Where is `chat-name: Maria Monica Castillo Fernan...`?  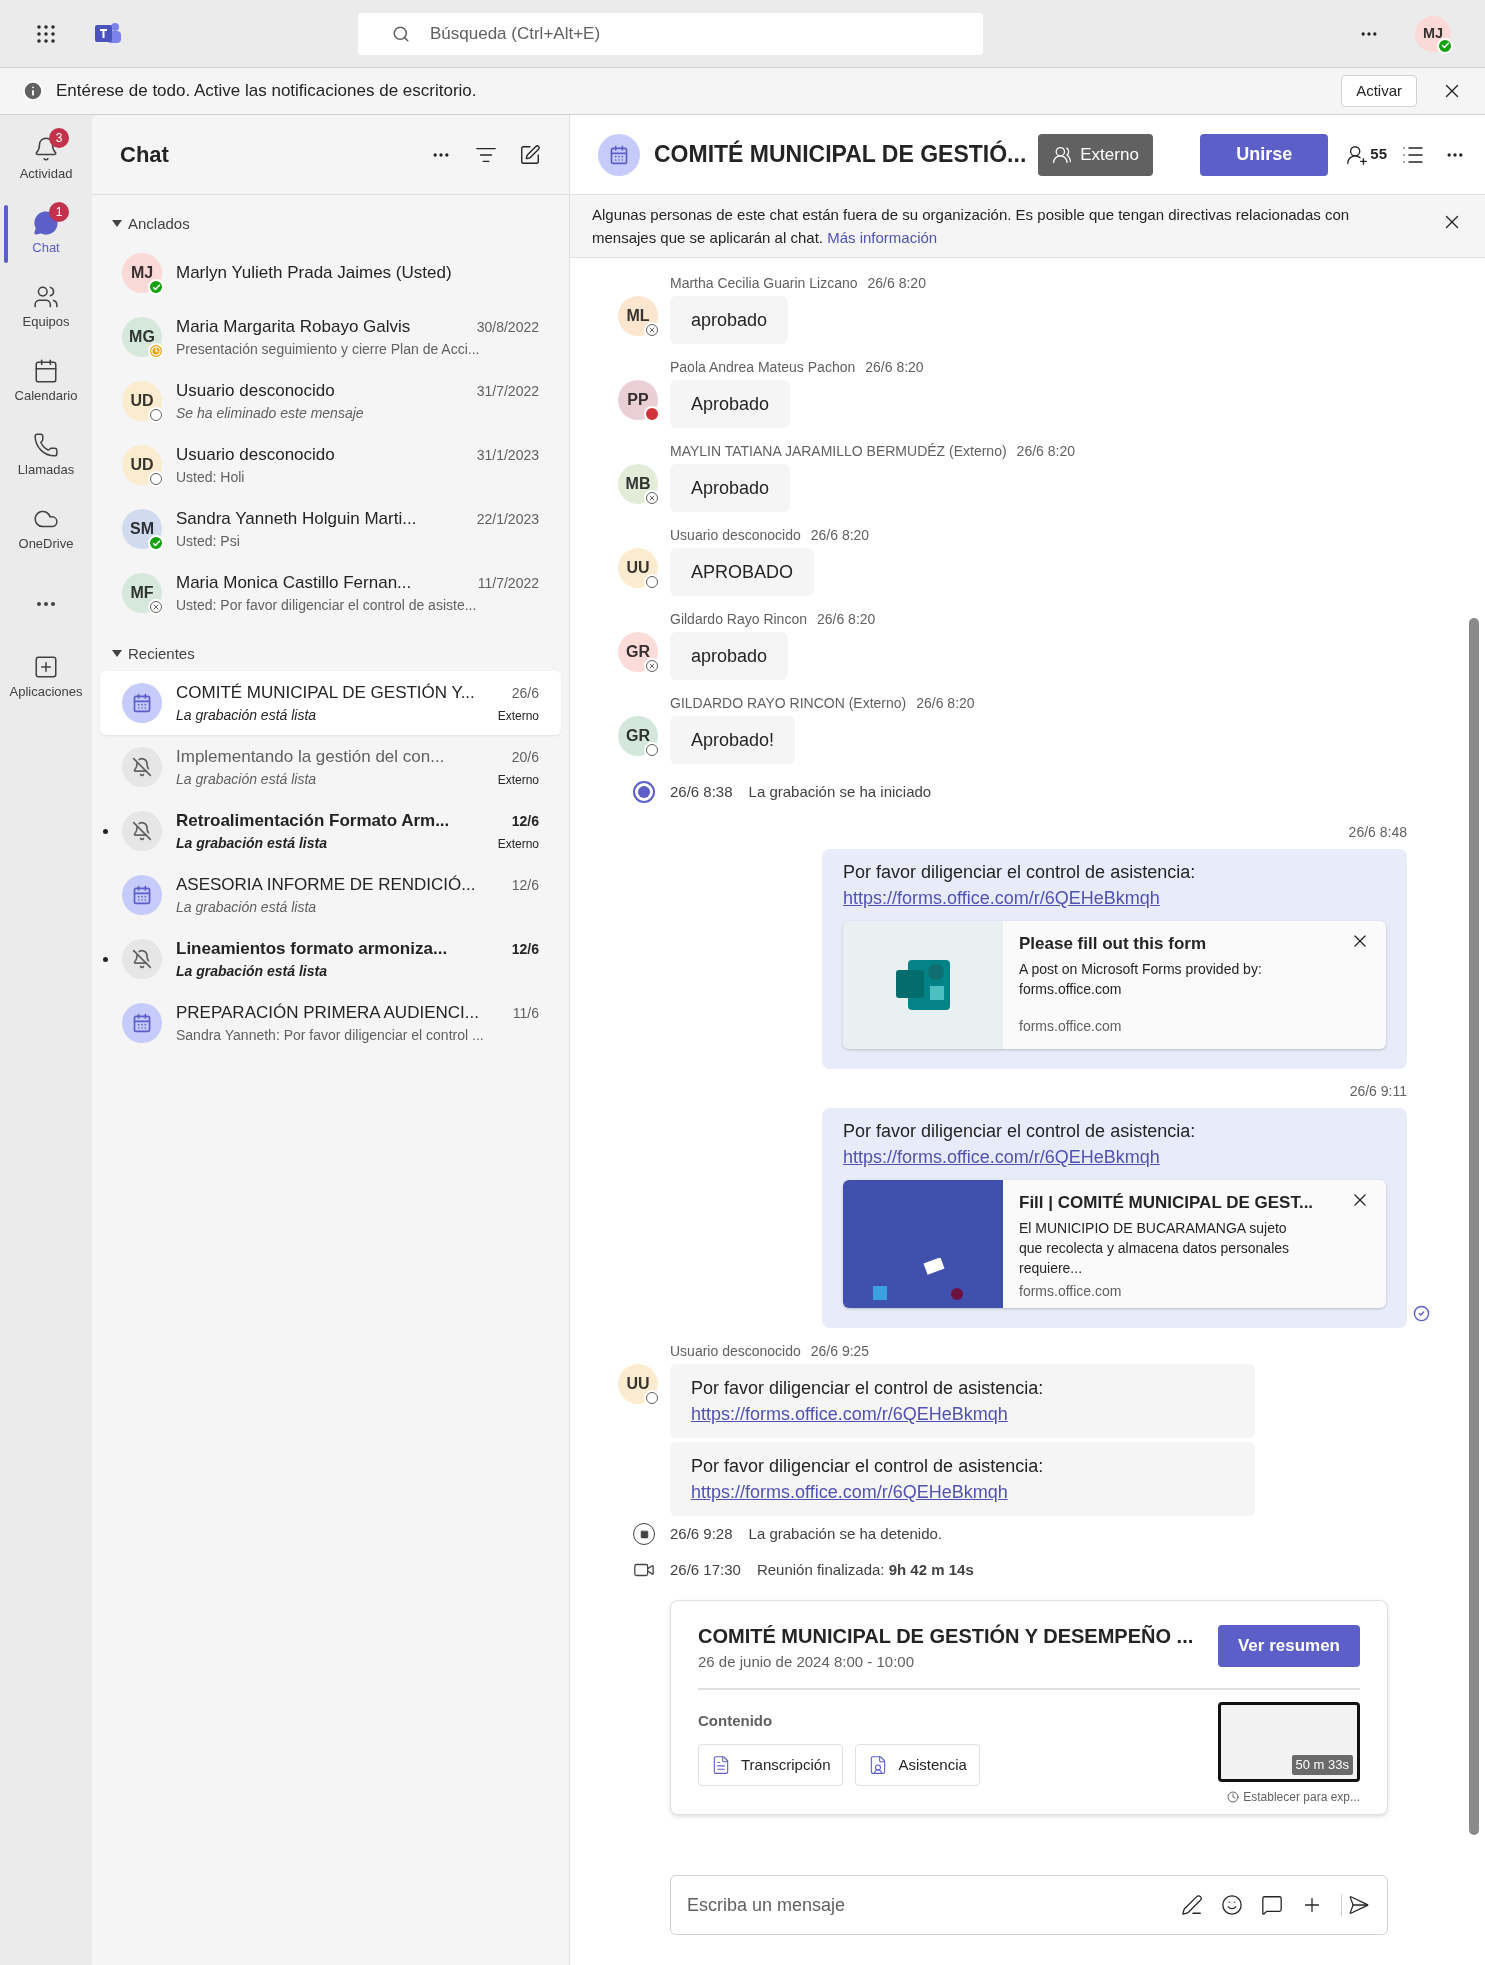
chat-name: Maria Monica Castillo Fernan... is located at coordinates (294, 582).